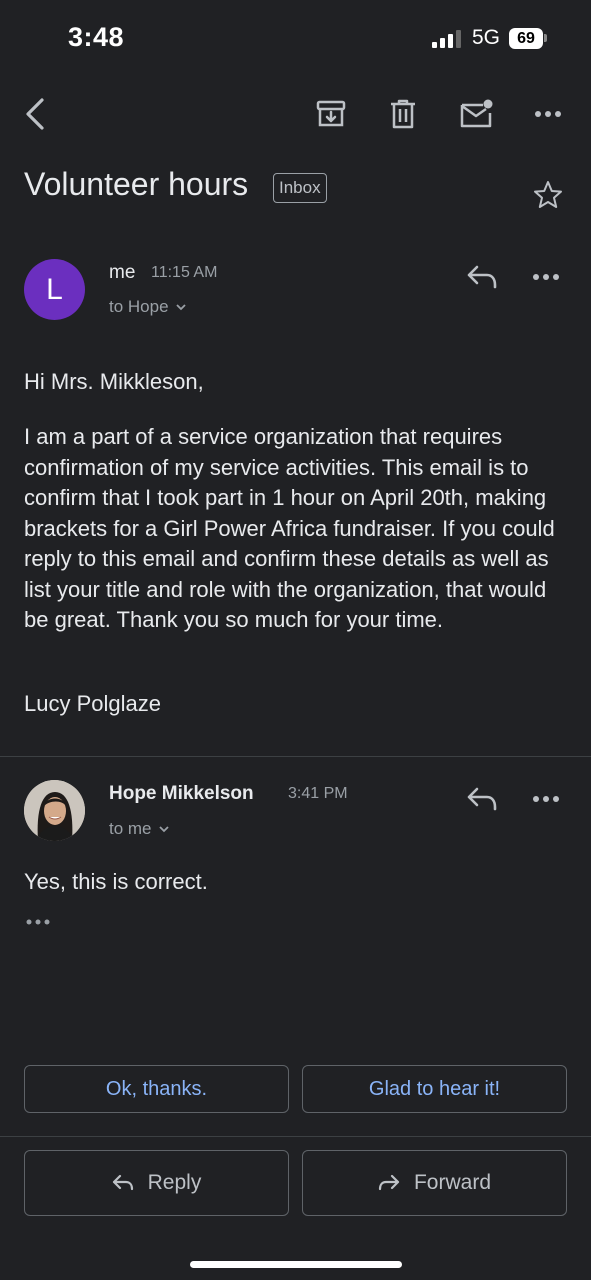  Describe the element at coordinates (54, 810) in the screenshot. I see `avatar` at that location.